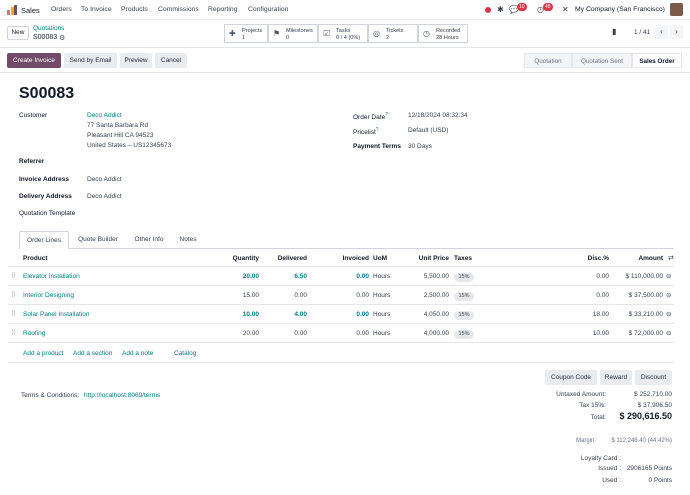  What do you see at coordinates (96, 9) in the screenshot?
I see `menu-to-invoice: To Invoice` at bounding box center [96, 9].